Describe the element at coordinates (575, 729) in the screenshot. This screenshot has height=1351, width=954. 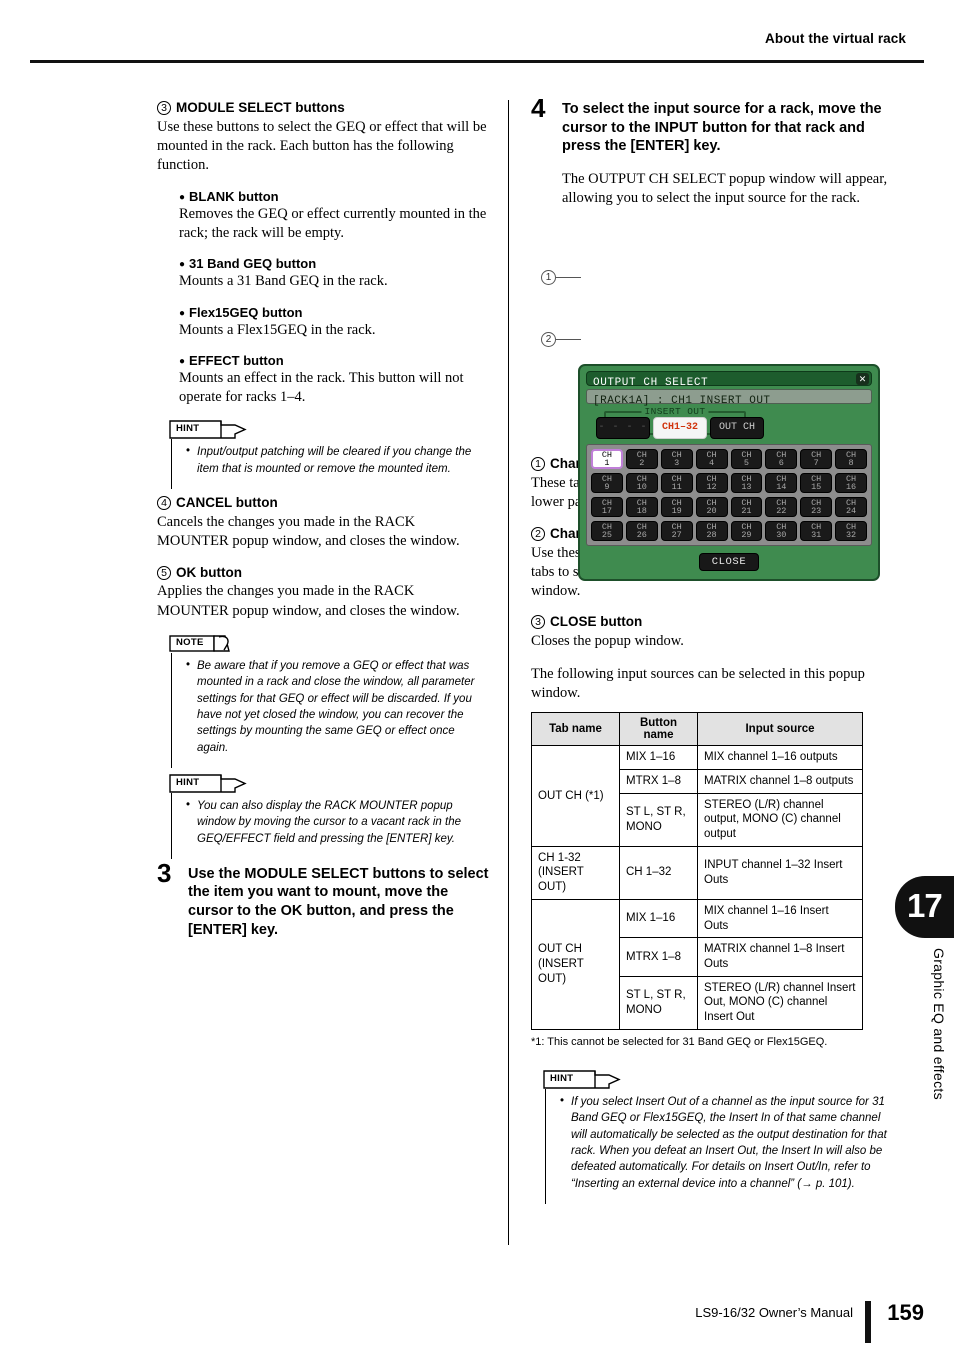
I see `table-header-tab-name: Tab name` at that location.